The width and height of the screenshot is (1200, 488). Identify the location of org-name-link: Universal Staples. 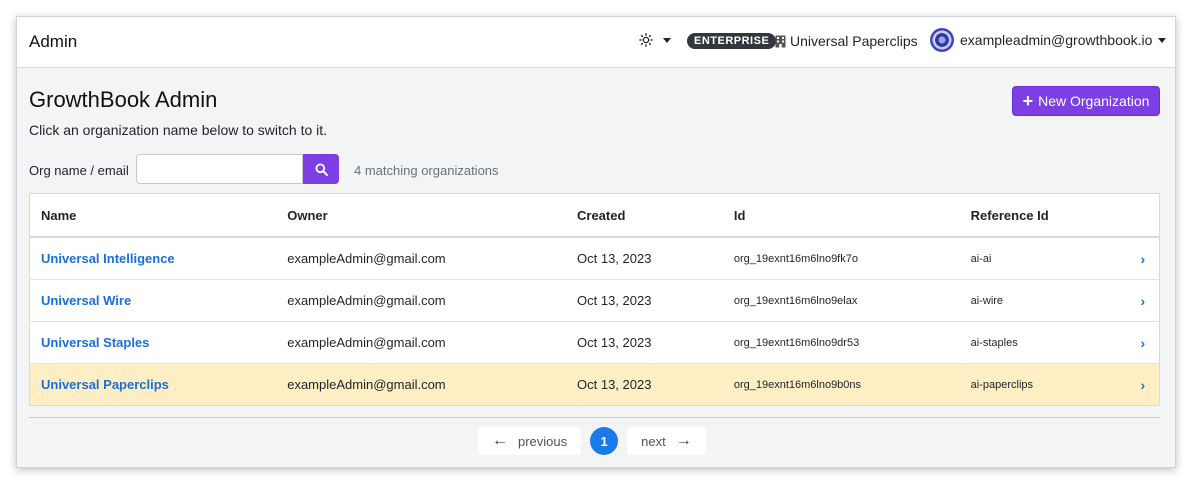
(95, 342).